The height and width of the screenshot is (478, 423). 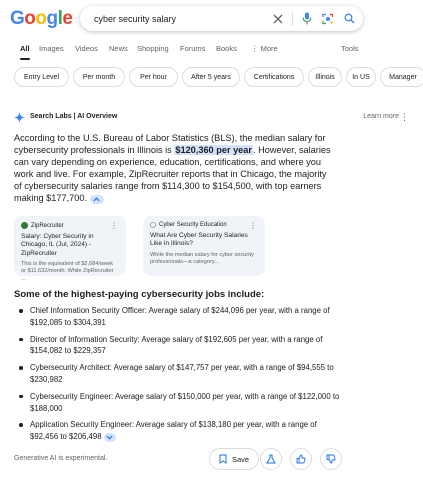 I want to click on search-box: cyber security salary, so click(x=221, y=18).